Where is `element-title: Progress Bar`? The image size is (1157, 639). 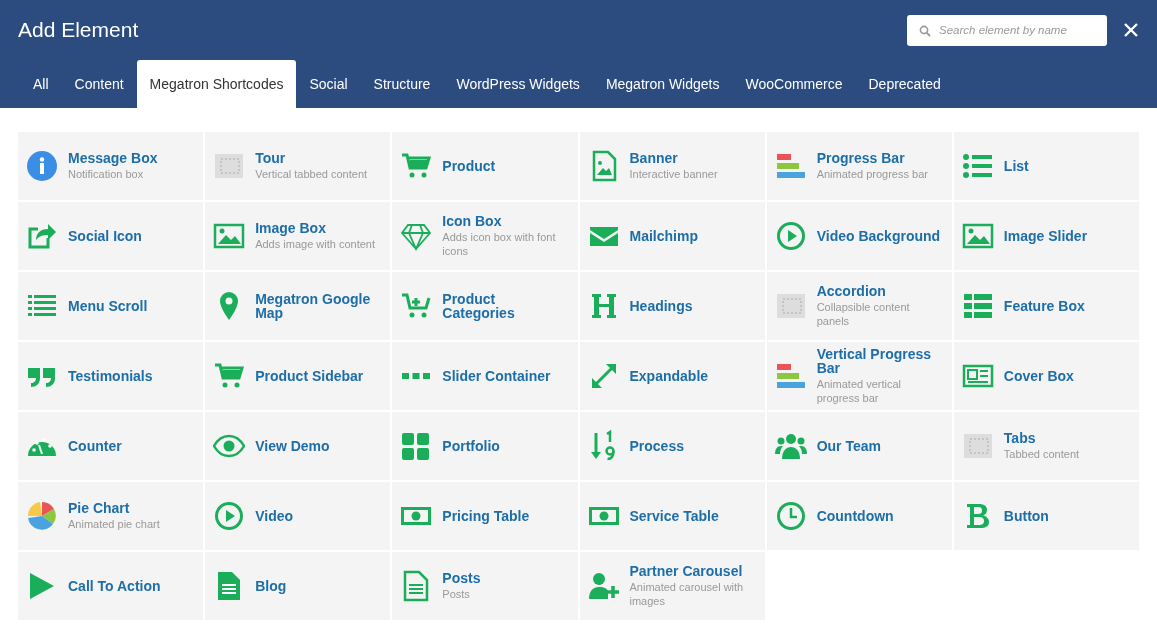 element-title: Progress Bar is located at coordinates (861, 157).